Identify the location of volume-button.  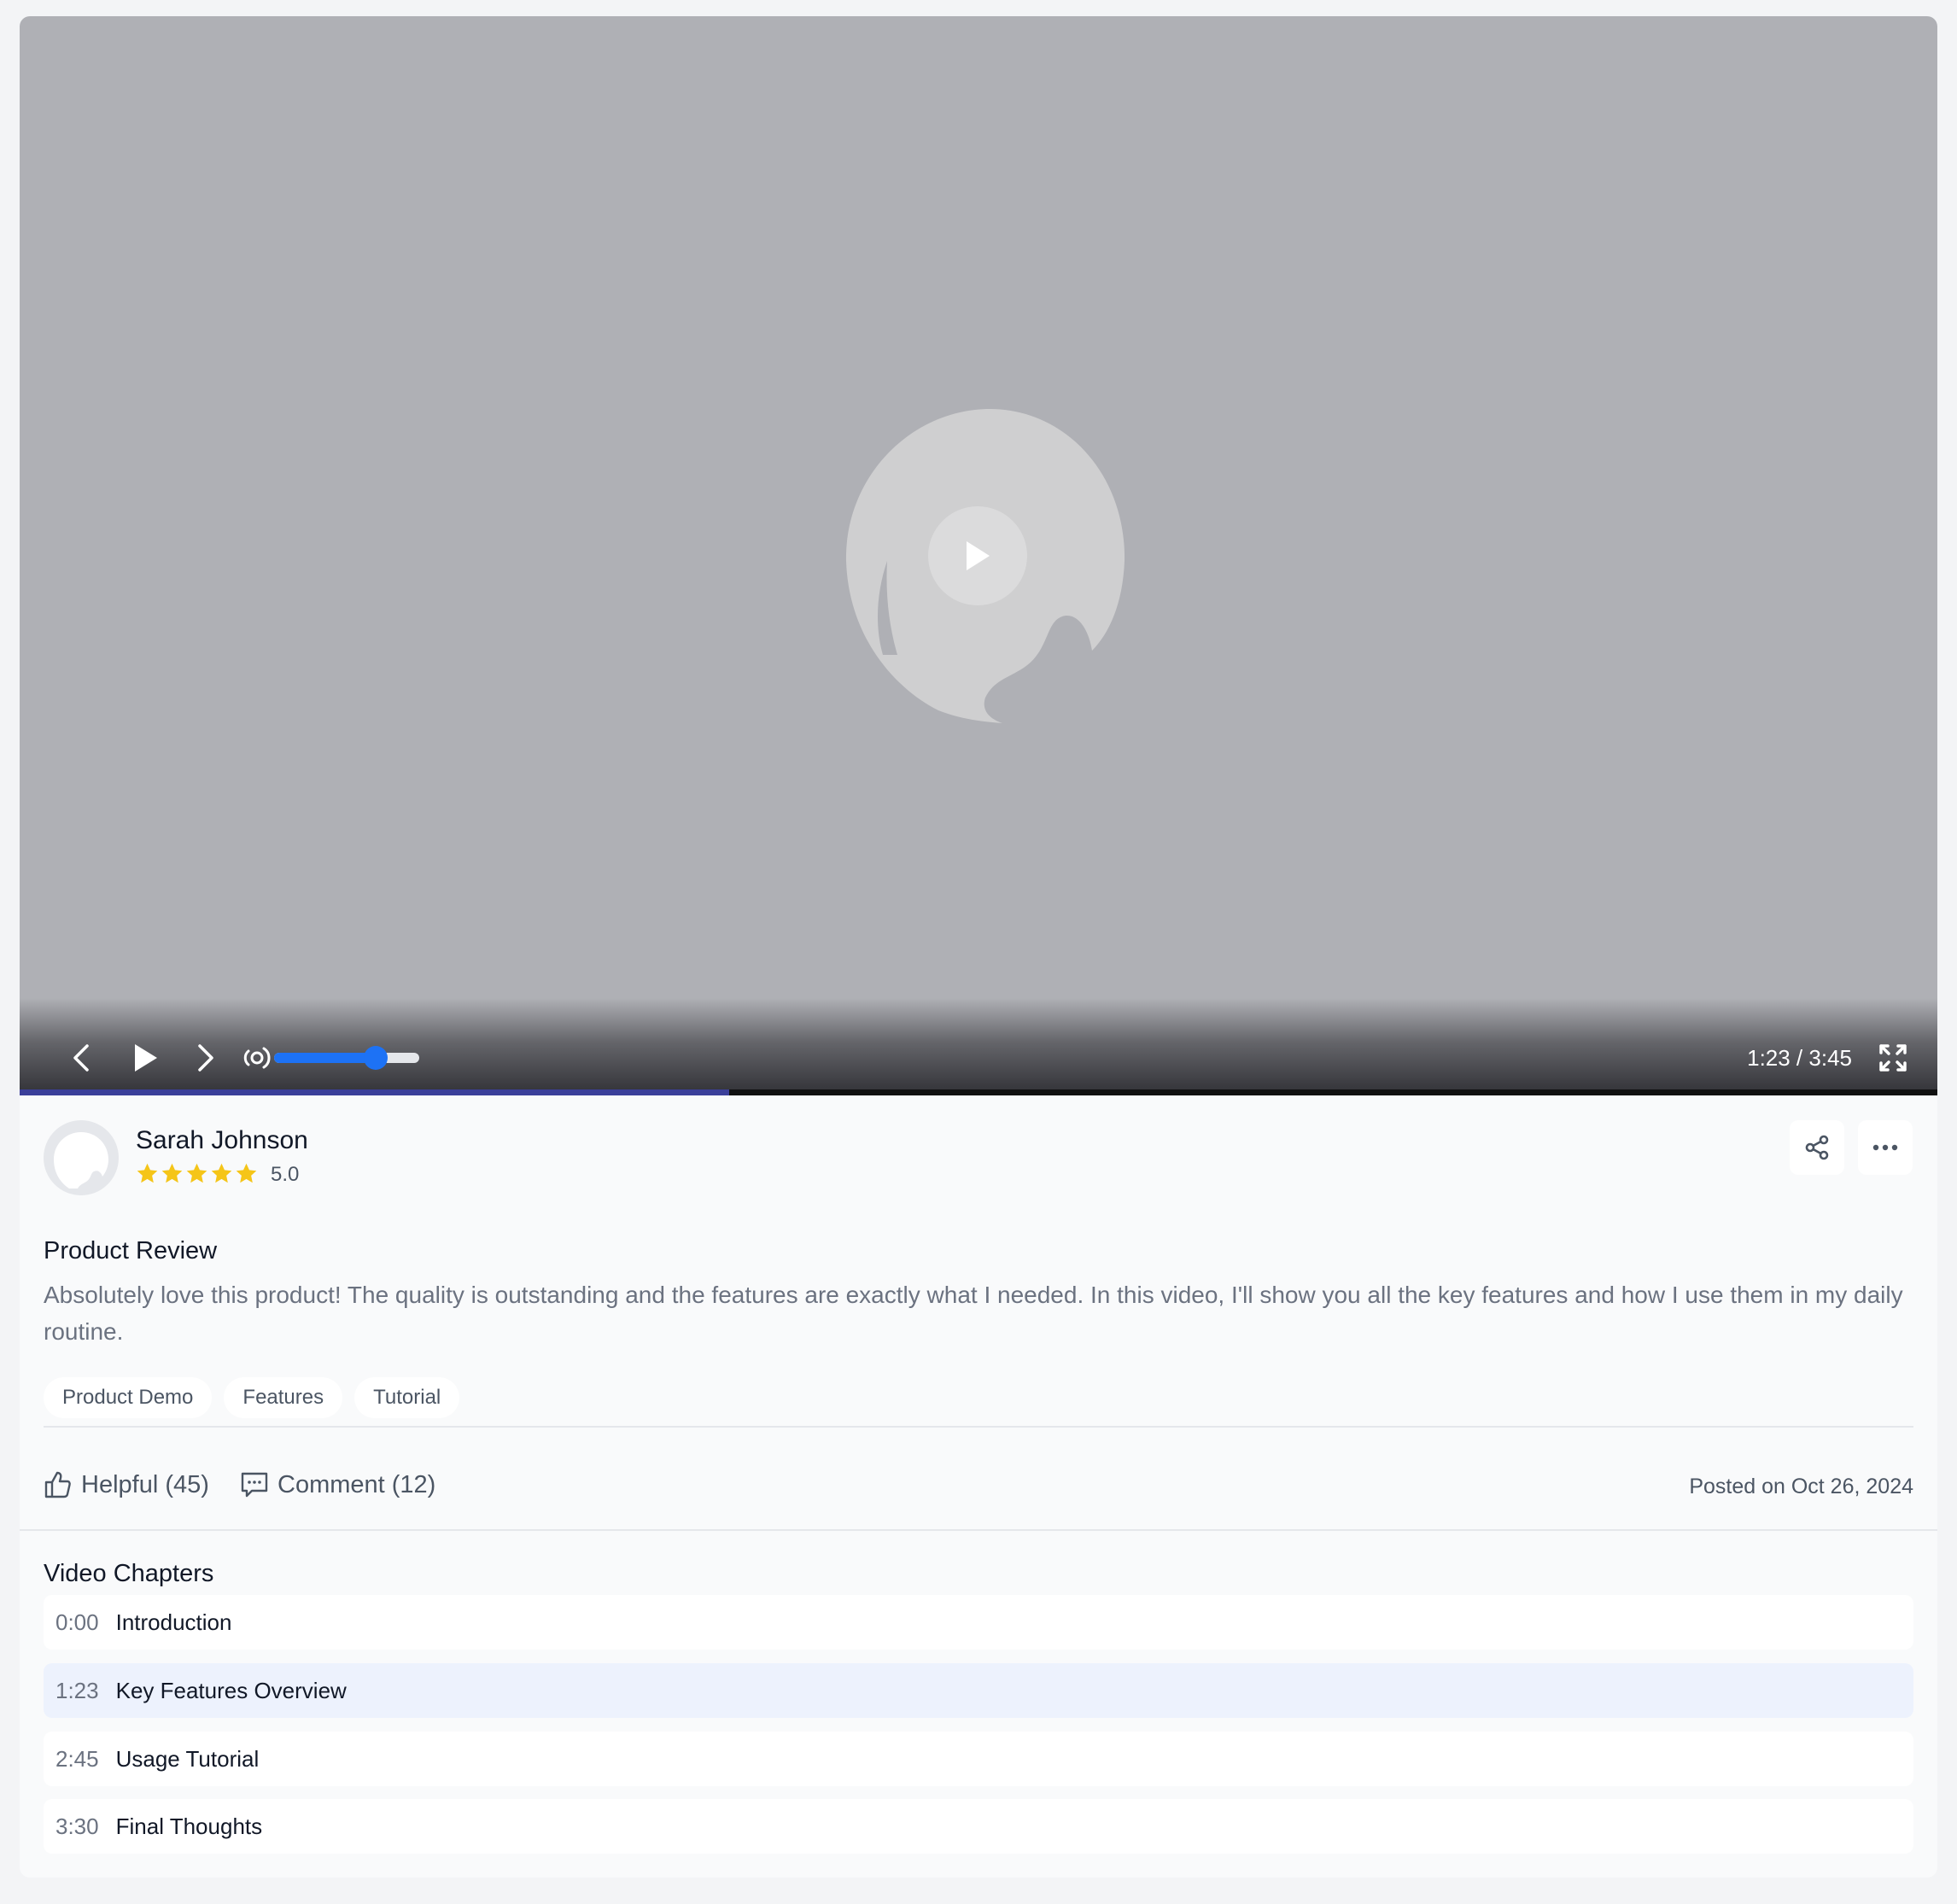
(257, 1058).